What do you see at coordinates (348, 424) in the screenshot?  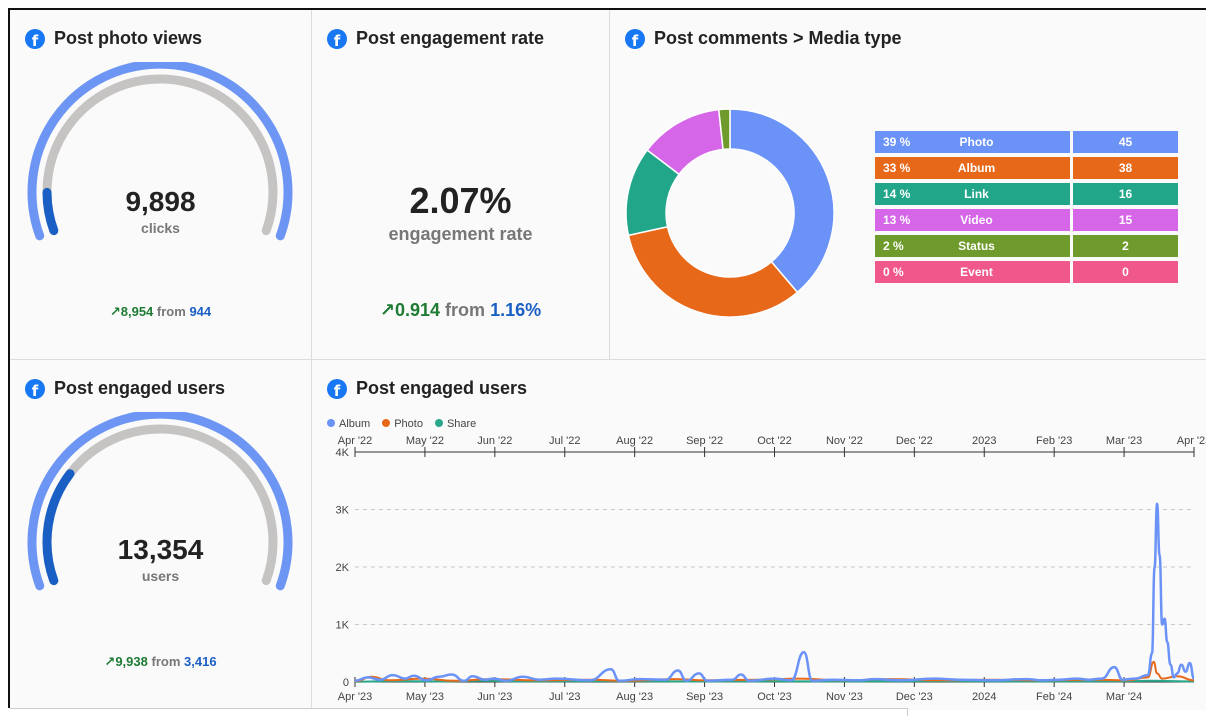 I see `legend-item-album: Album` at bounding box center [348, 424].